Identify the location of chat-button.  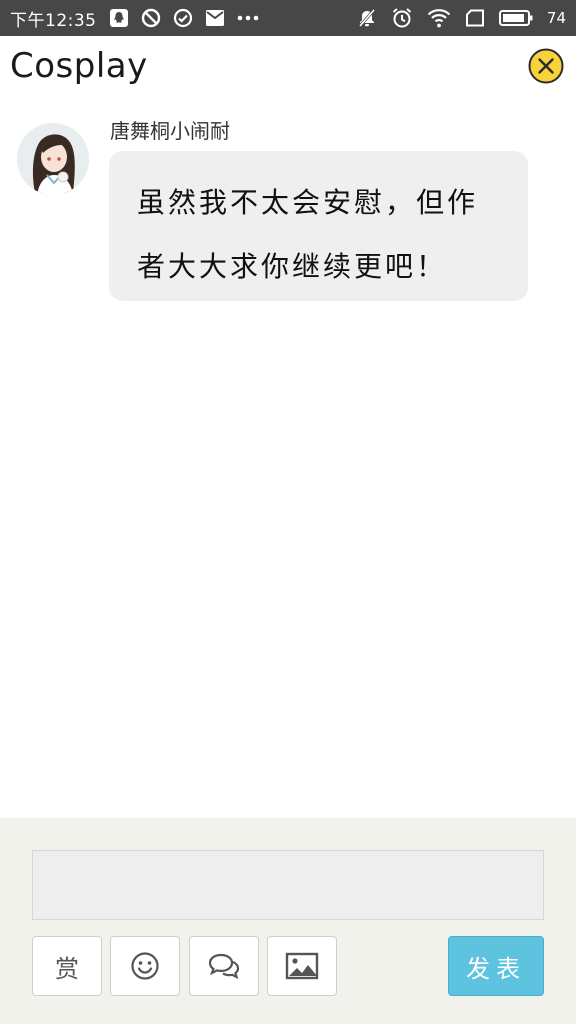
(224, 966).